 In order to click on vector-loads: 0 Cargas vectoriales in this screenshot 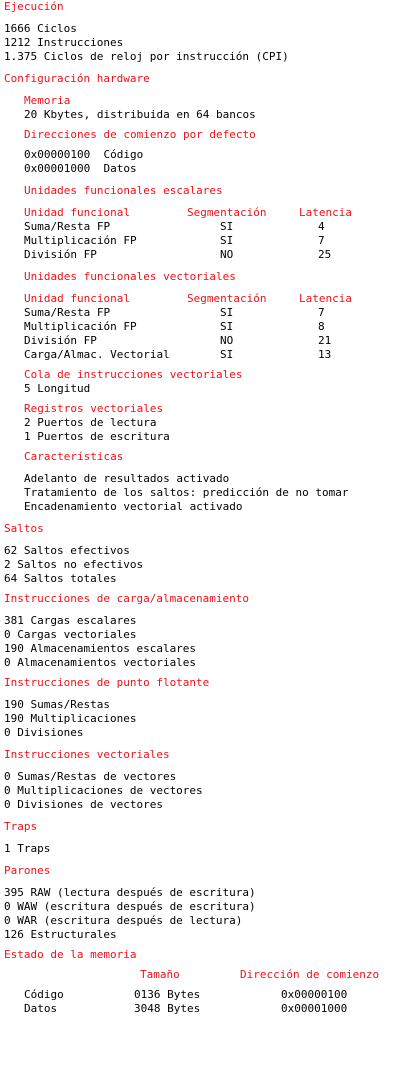, I will do `click(70, 634)`.